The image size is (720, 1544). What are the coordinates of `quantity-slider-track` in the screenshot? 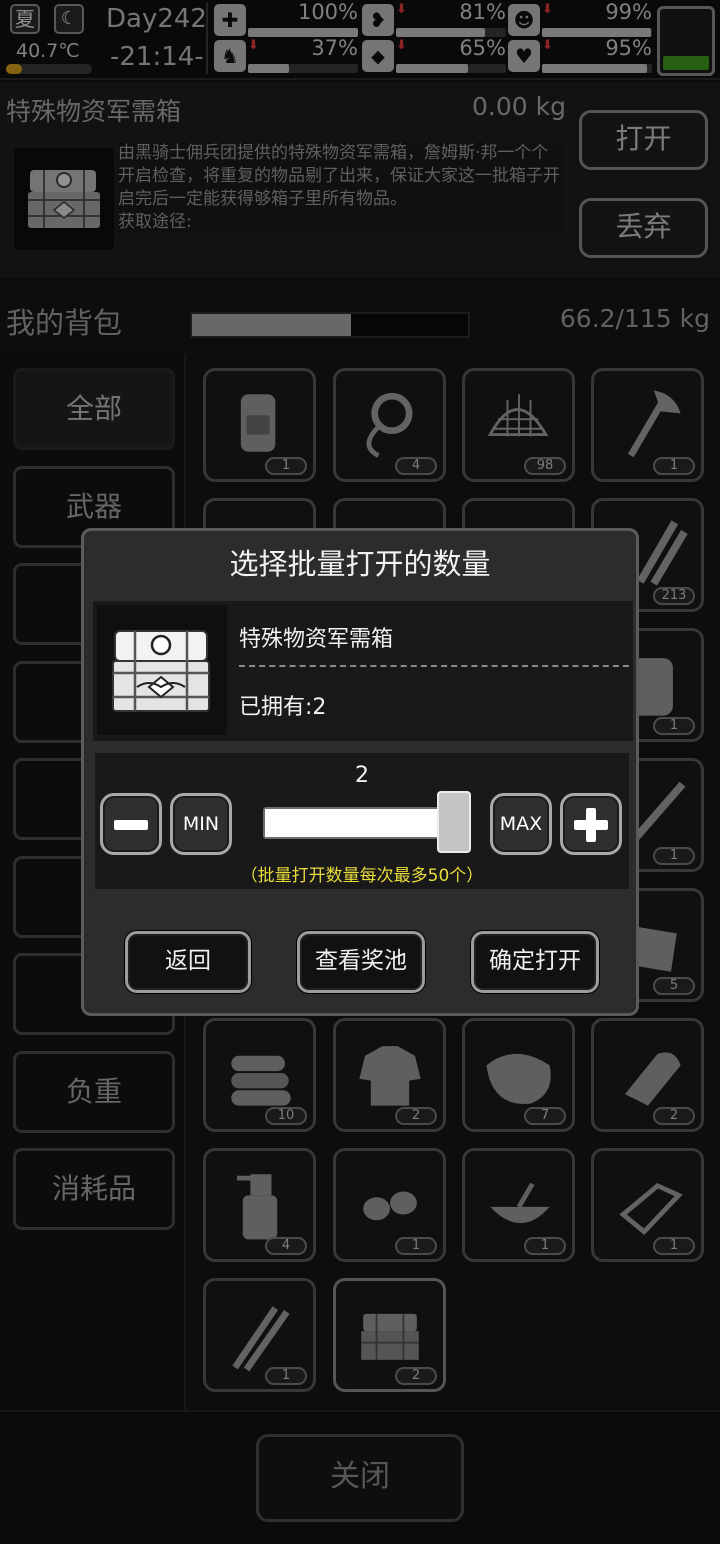 It's located at (358, 823).